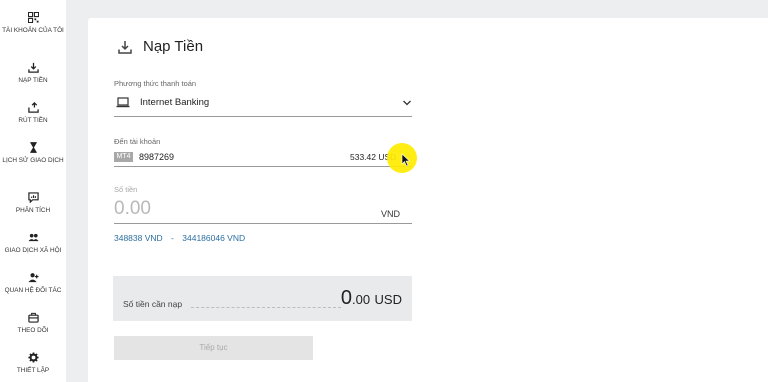 The height and width of the screenshot is (382, 768). I want to click on sidebar-item-label: GIAO DỊCH XÃ HỘI, so click(33, 250).